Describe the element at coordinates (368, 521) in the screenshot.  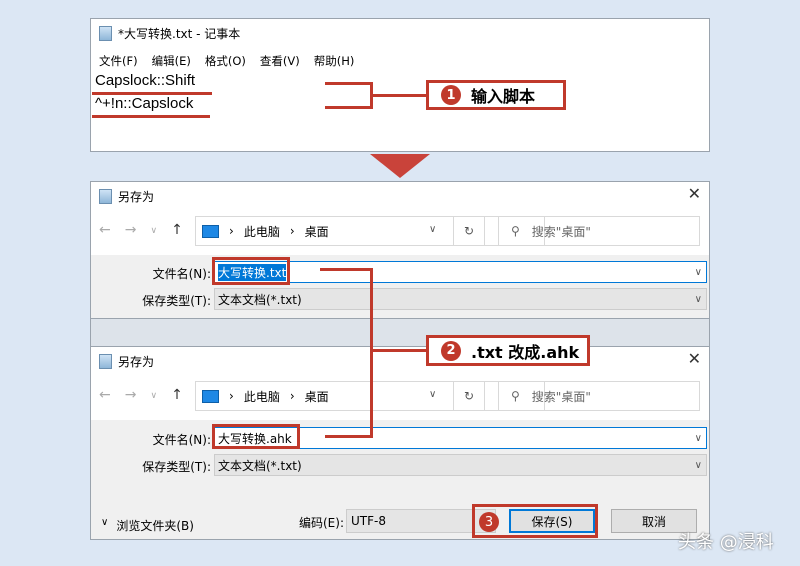
I see `encoding-value: UTF-8` at that location.